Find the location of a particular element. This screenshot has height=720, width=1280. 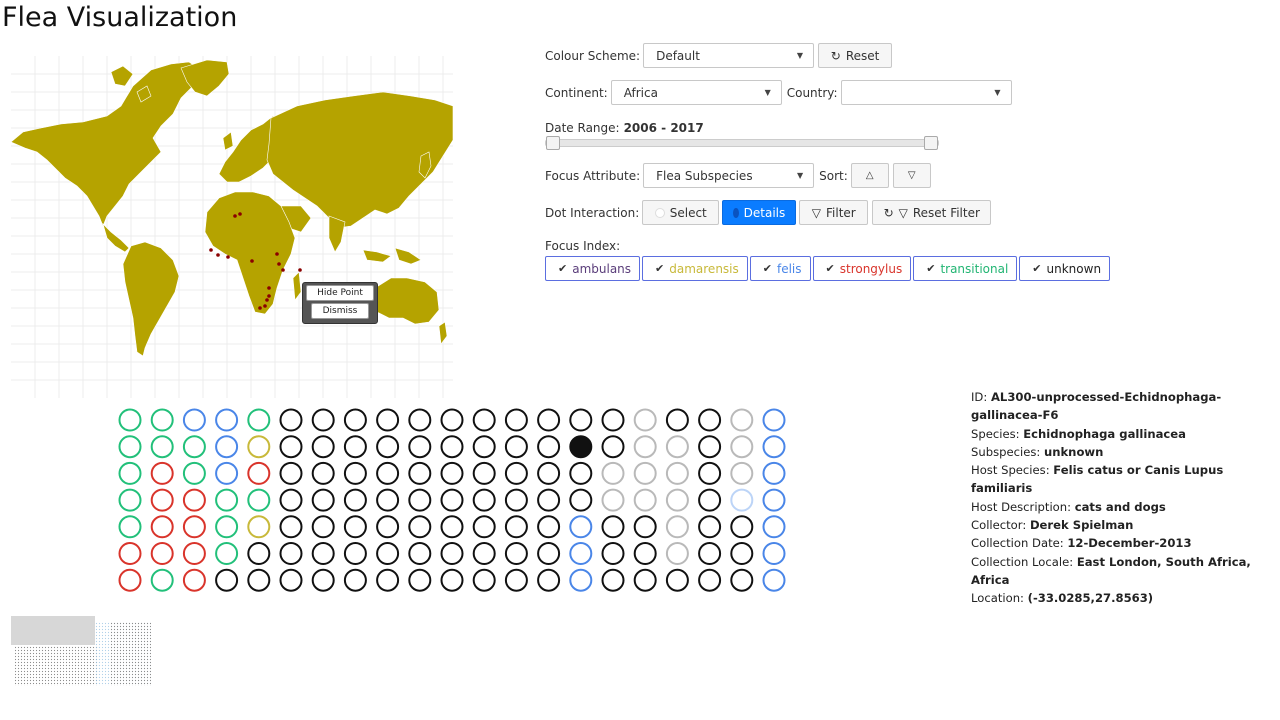

focus-chip-transitional: ✔ transitional is located at coordinates (965, 268).